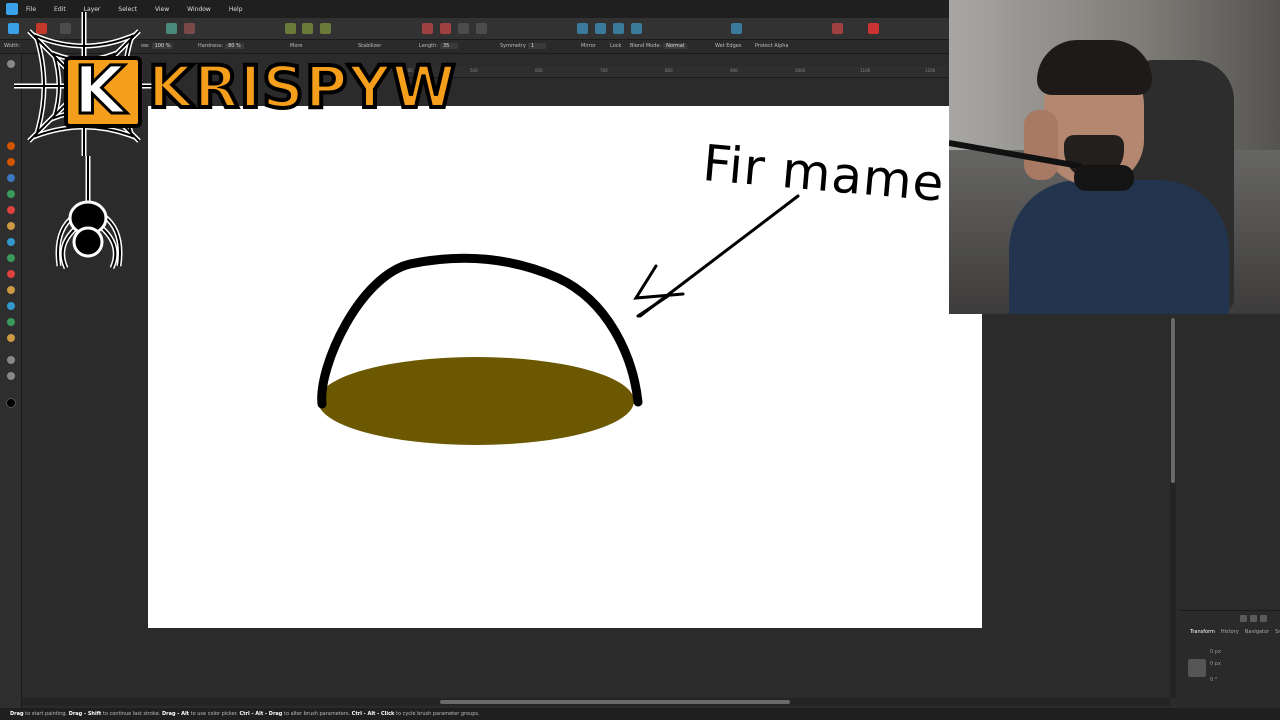 Image resolution: width=1280 pixels, height=720 pixels. Describe the element at coordinates (615, 702) in the screenshot. I see `horizontal-scroll-thumb` at that location.